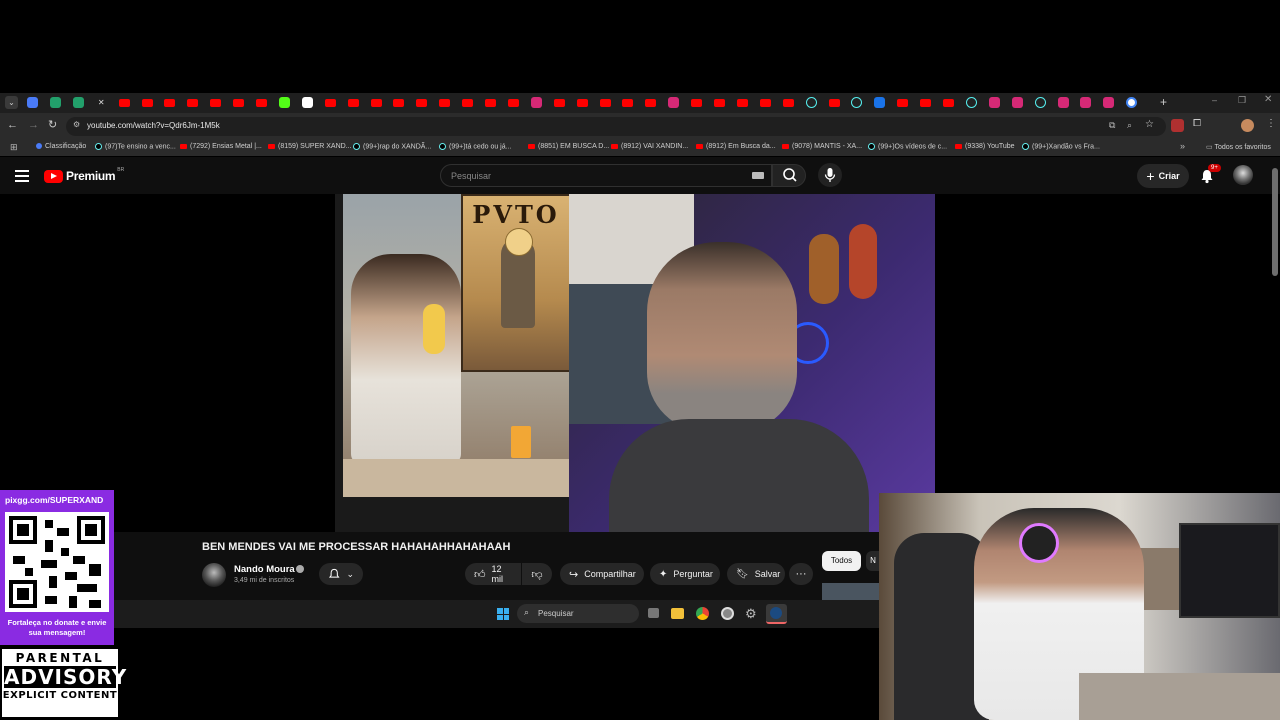  I want to click on zoom-icon: ⌕, so click(1129, 125).